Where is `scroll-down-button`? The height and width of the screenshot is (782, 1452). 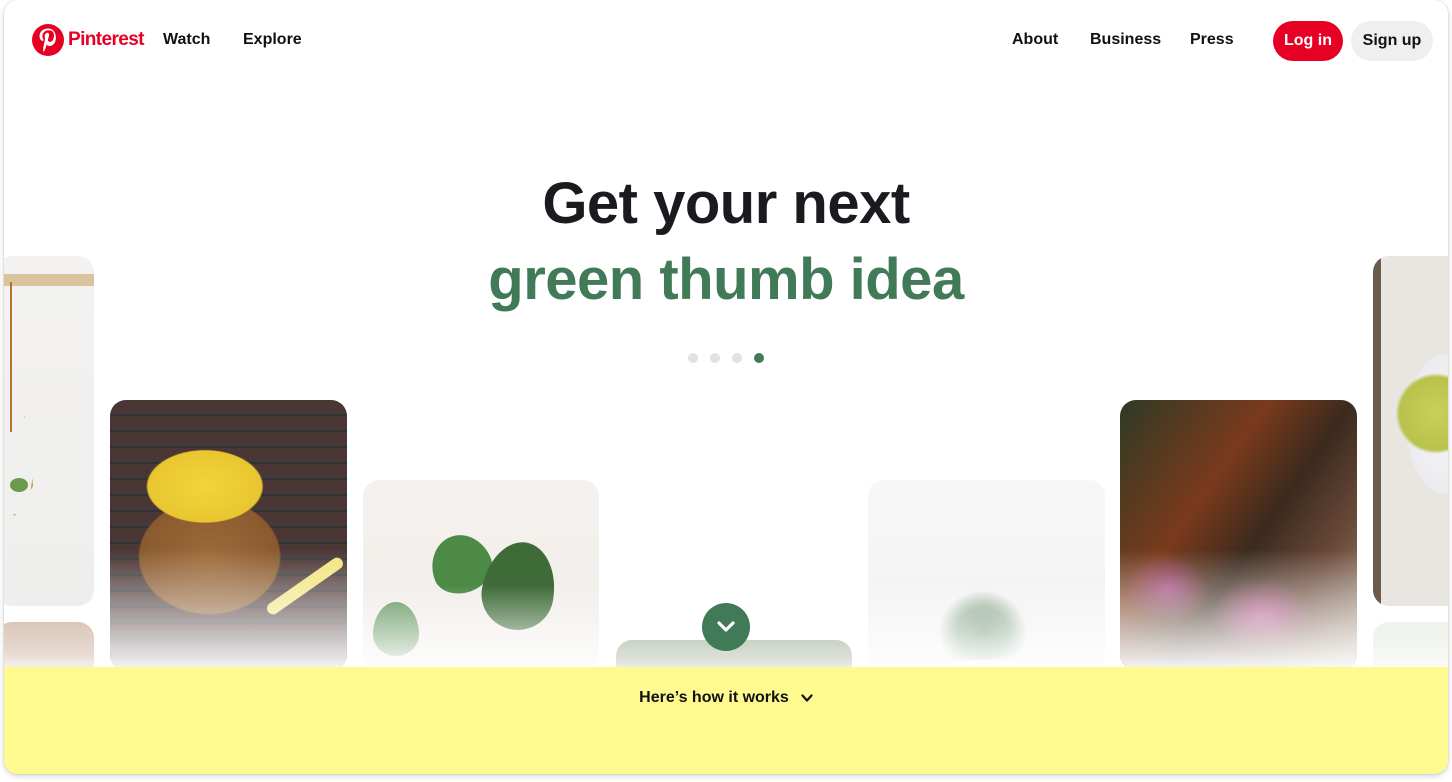
scroll-down-button is located at coordinates (726, 627).